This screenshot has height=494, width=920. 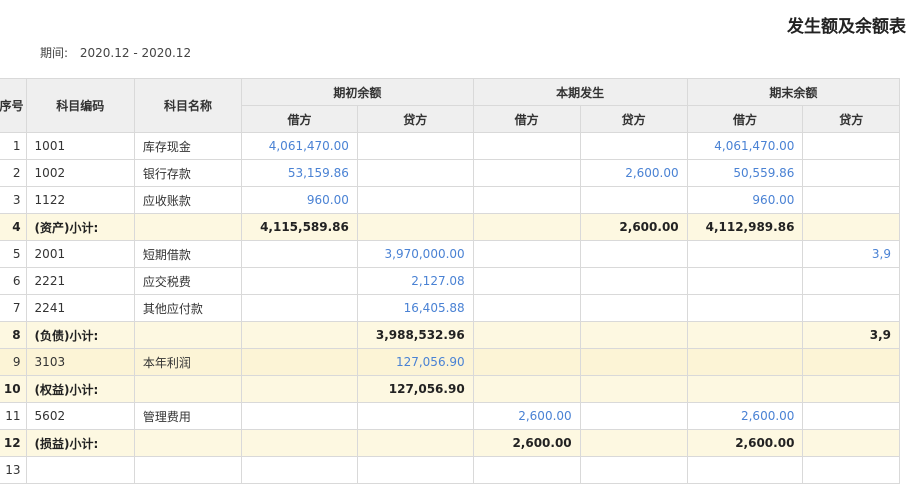 What do you see at coordinates (188, 105) in the screenshot?
I see `header-name: 科目名称` at bounding box center [188, 105].